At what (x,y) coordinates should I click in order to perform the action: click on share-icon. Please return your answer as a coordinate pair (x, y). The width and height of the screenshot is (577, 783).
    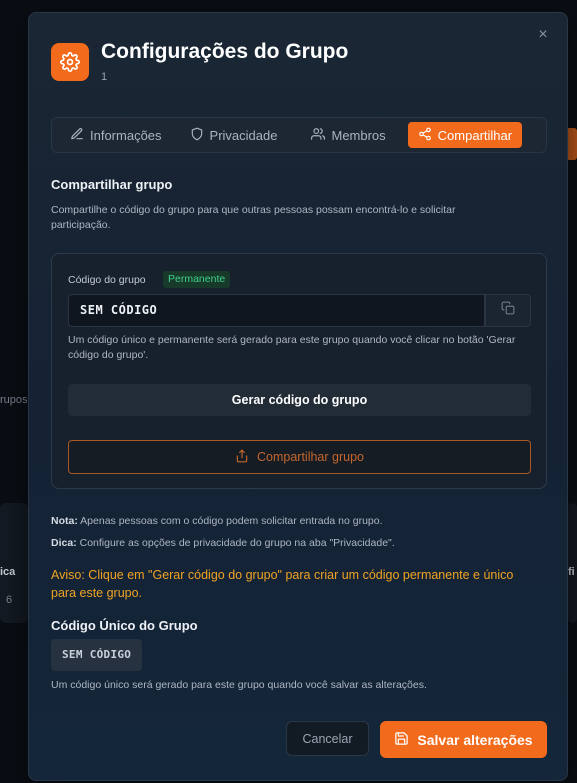
    Looking at the image, I should click on (425, 135).